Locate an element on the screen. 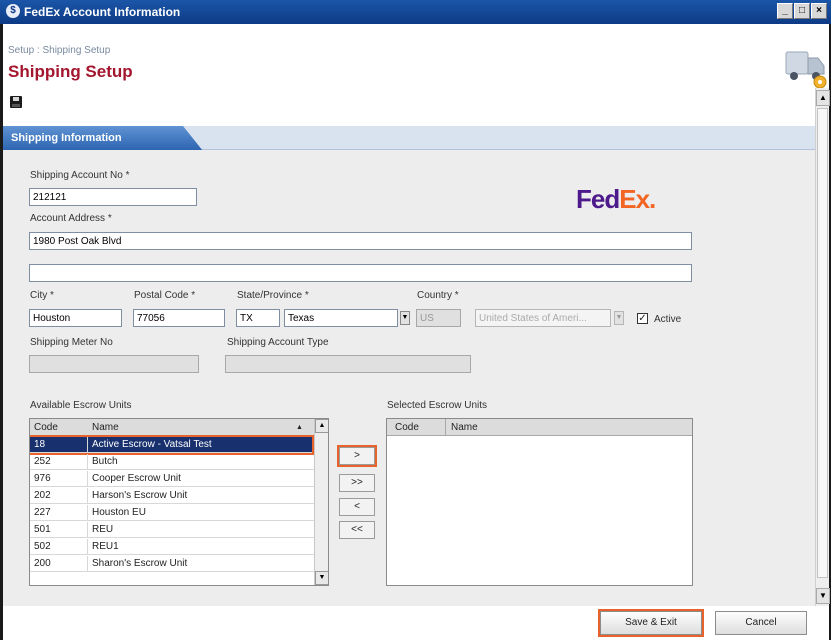  postal-code-field: 77056 is located at coordinates (179, 318).